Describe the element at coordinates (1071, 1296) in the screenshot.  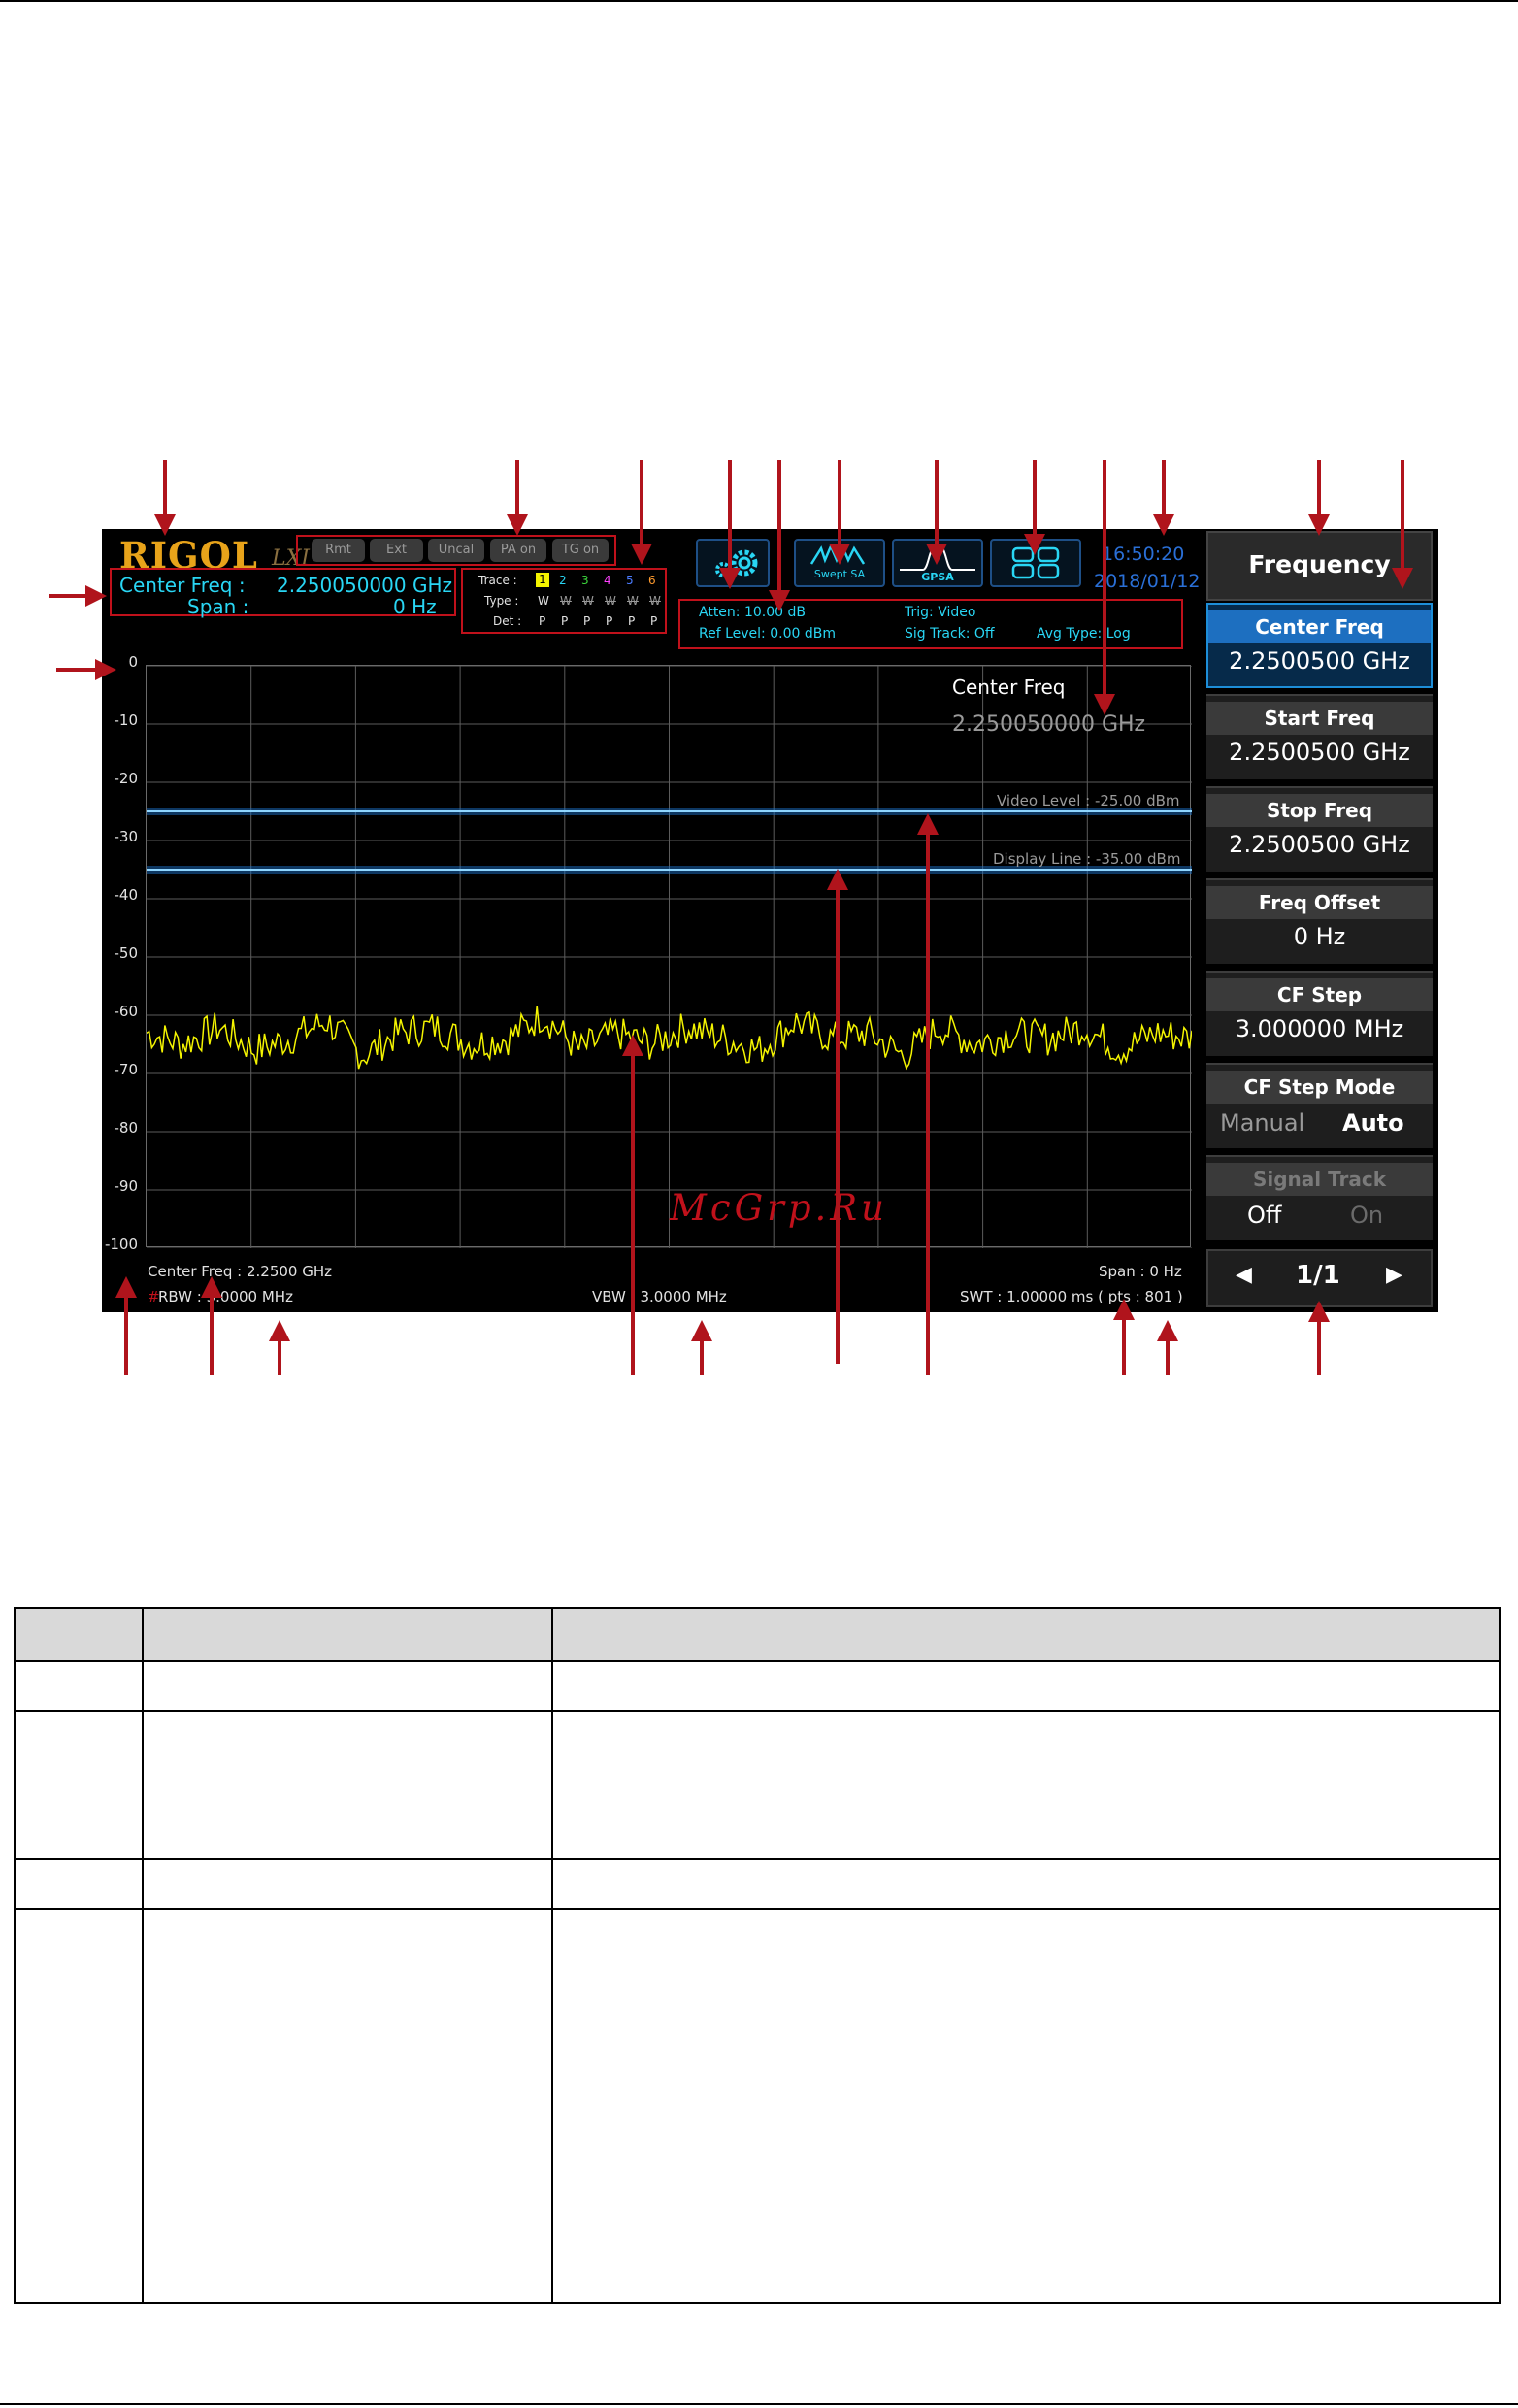
I see `swt-readout: SWT : 1.00000 ms ( pts : 801 )` at that location.